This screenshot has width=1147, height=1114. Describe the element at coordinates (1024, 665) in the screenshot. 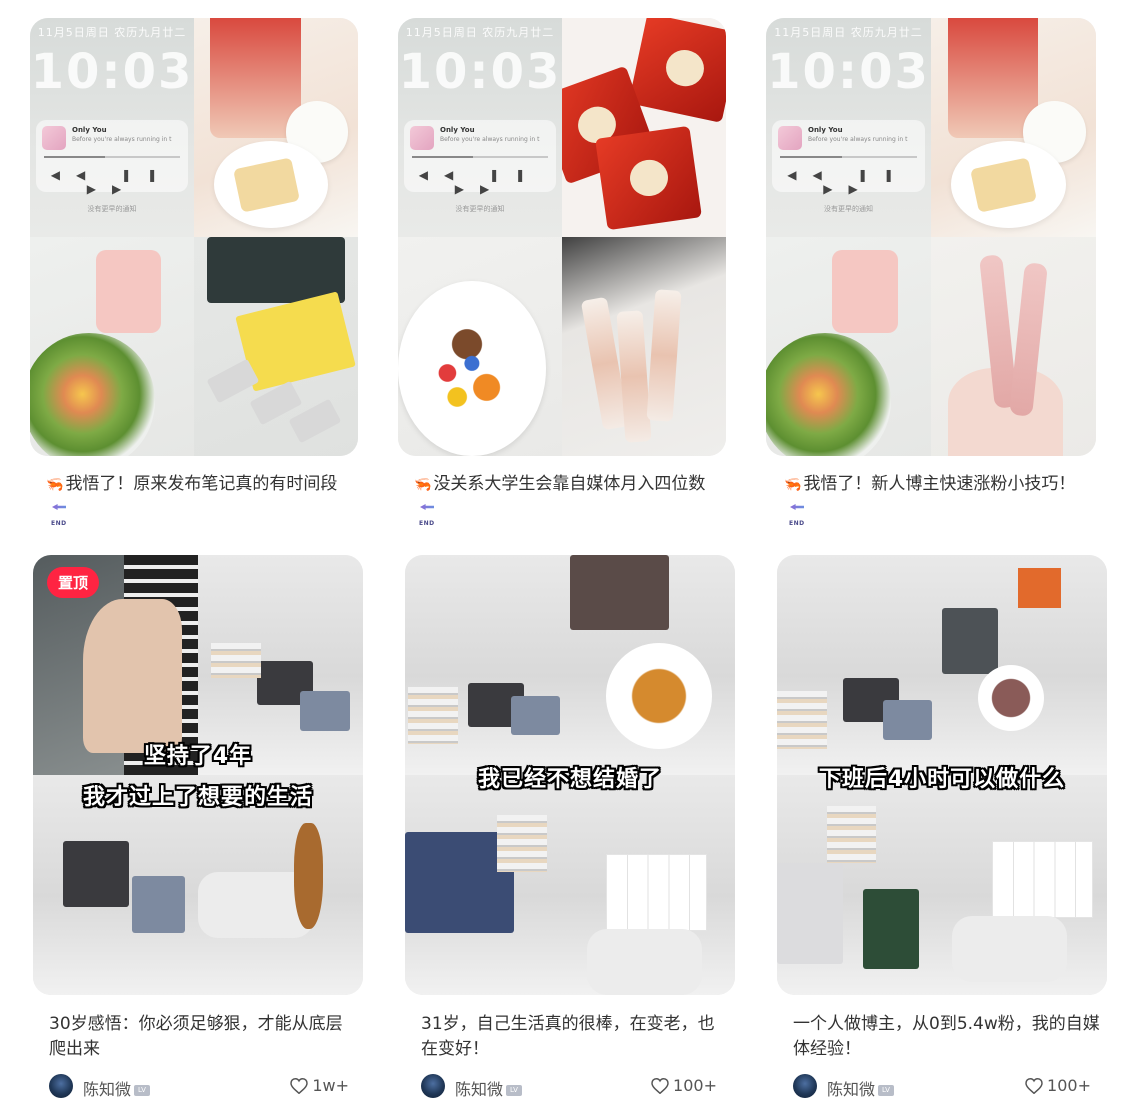

I see `breakfast-tablet-image` at that location.